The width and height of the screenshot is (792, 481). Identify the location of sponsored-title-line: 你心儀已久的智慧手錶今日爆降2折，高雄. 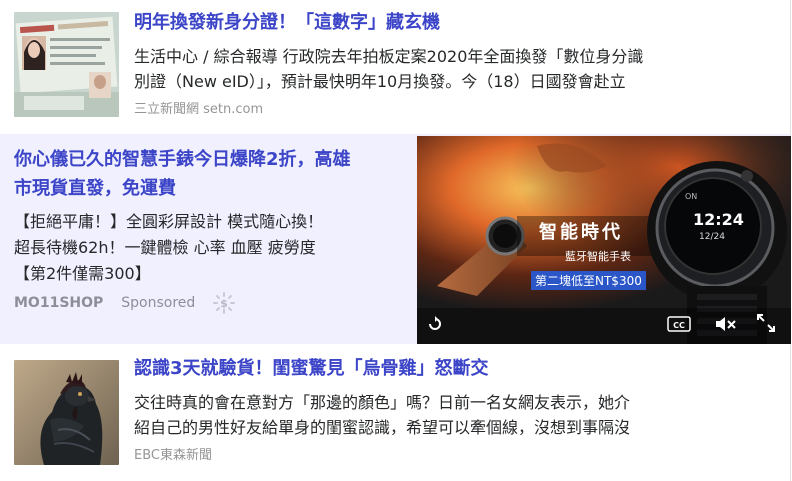
(209, 159).